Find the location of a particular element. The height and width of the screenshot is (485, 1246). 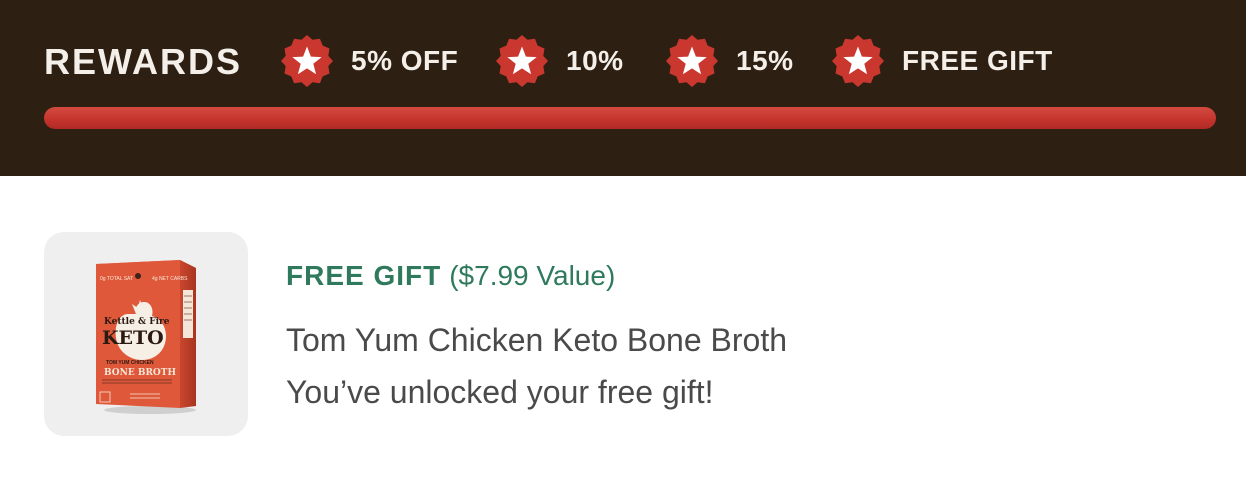

rewards-progress-bar is located at coordinates (630, 118).